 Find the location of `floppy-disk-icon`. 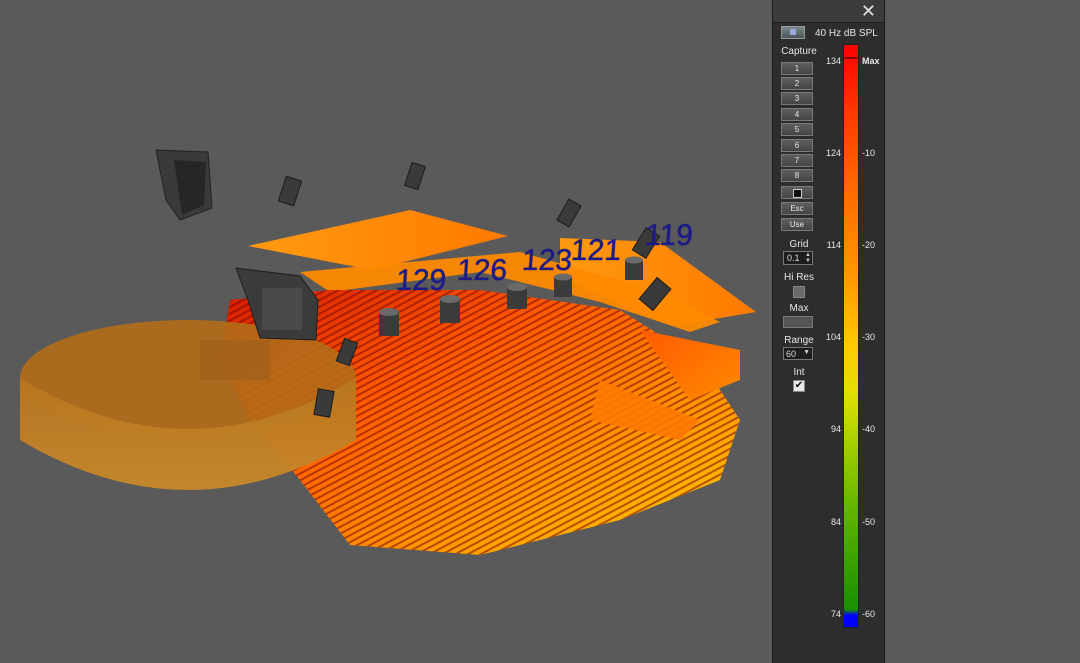

floppy-disk-icon is located at coordinates (797, 193).